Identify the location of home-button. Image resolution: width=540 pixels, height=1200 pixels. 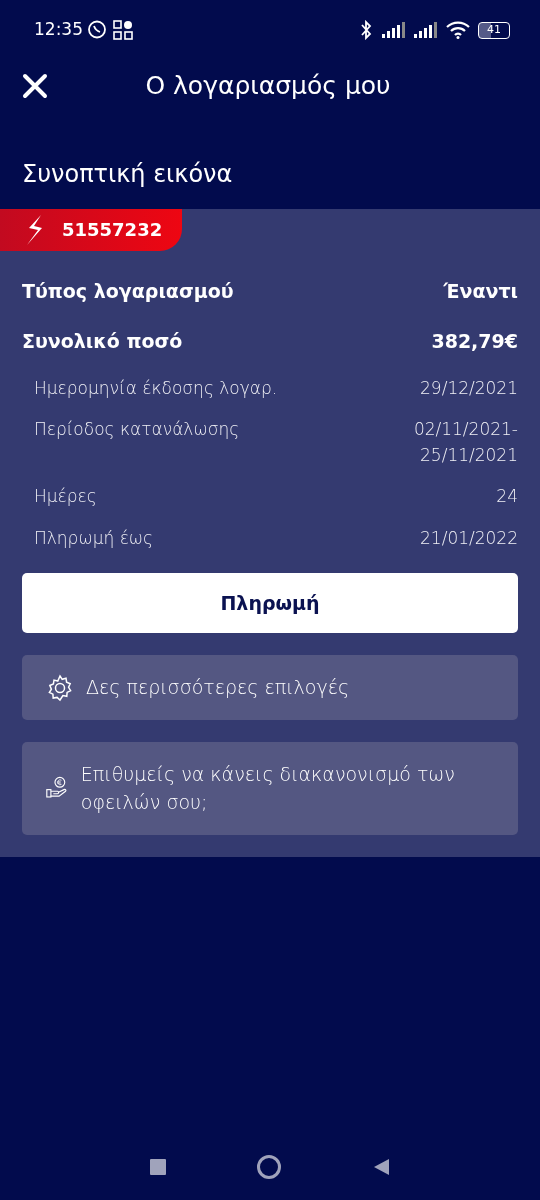
(269, 1167).